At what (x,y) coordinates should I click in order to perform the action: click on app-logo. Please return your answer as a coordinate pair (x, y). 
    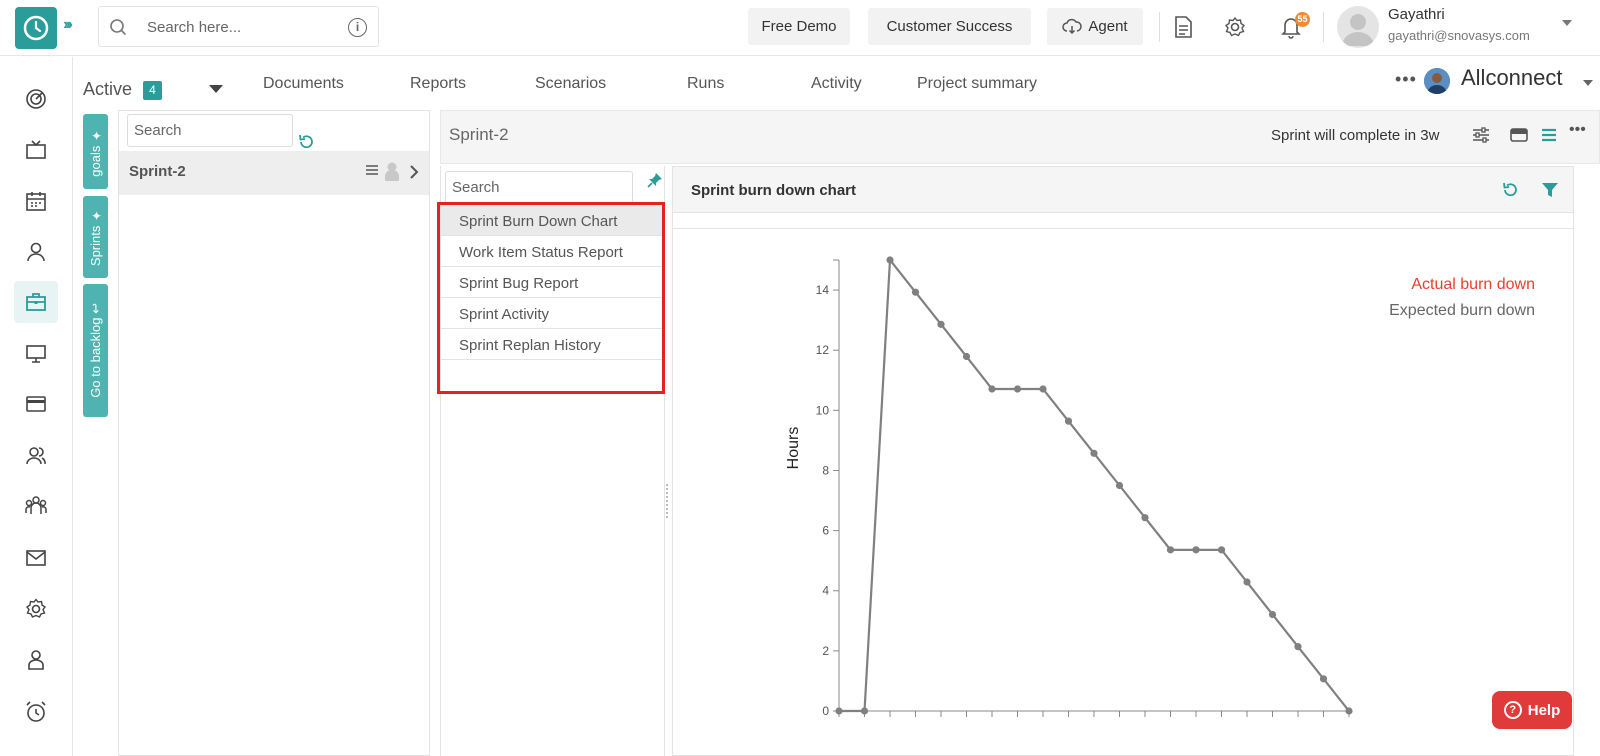
    Looking at the image, I should click on (36, 28).